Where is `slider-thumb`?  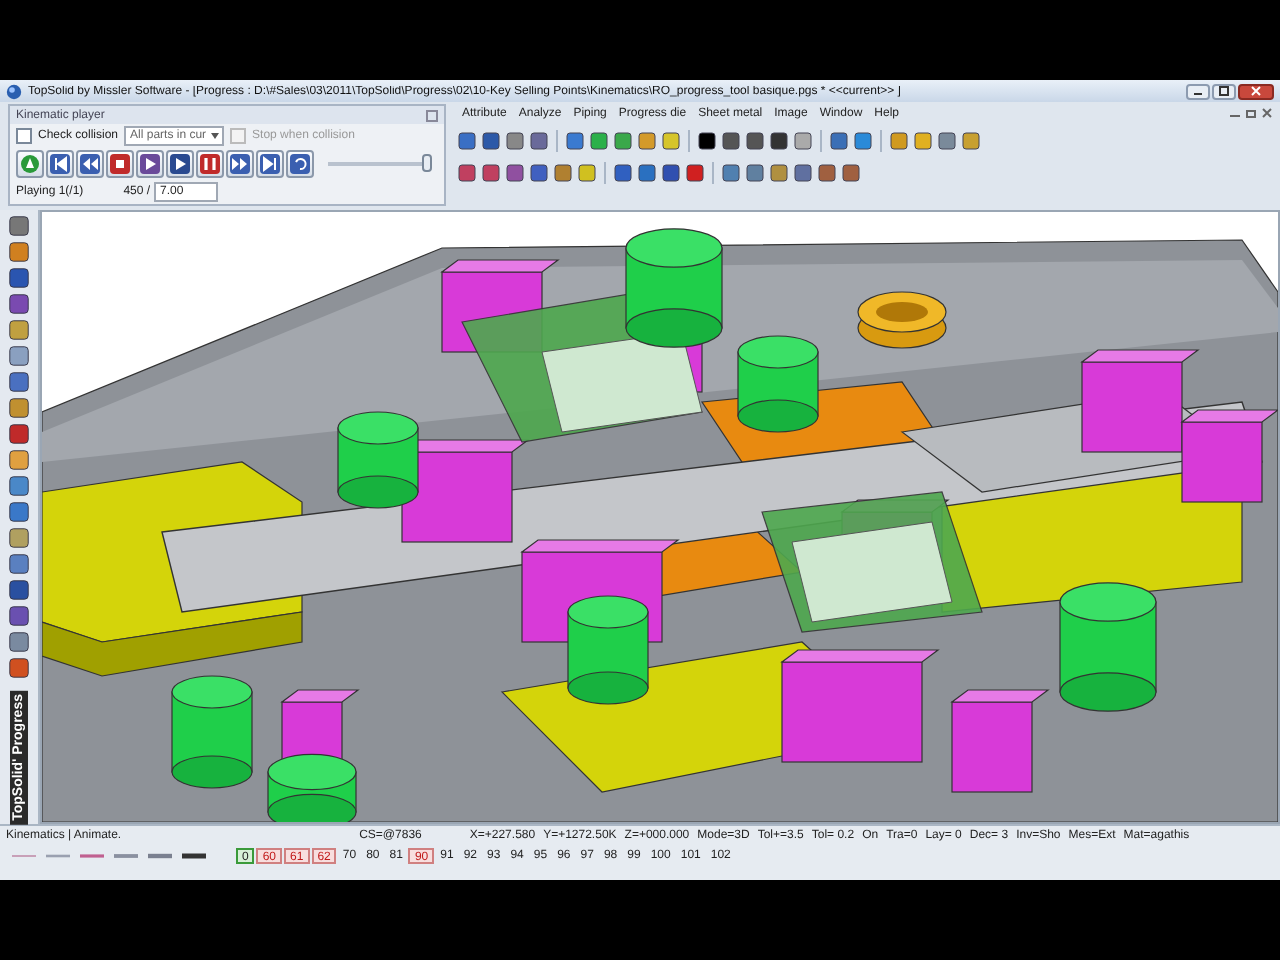
slider-thumb is located at coordinates (426, 163).